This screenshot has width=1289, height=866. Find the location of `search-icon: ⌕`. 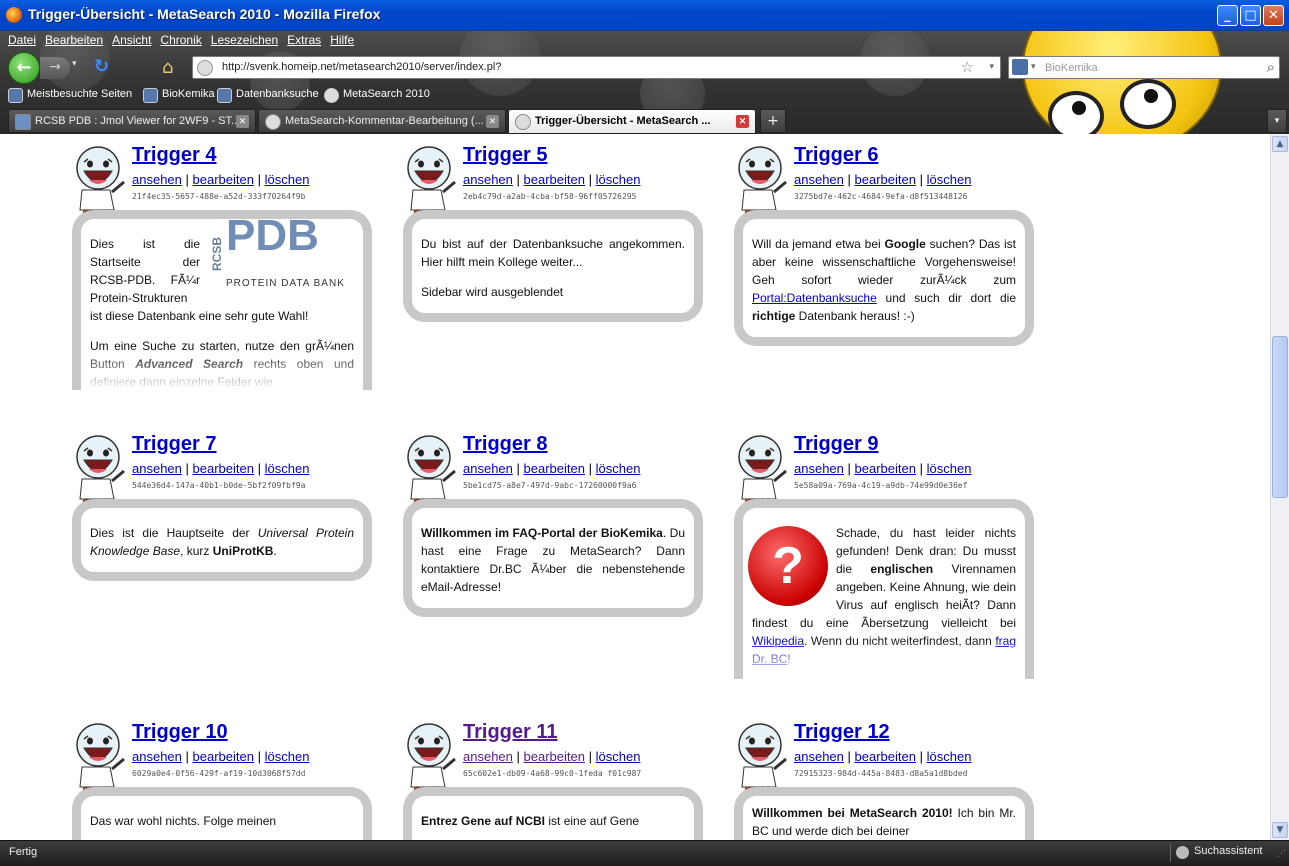

search-icon: ⌕ is located at coordinates (1271, 67).